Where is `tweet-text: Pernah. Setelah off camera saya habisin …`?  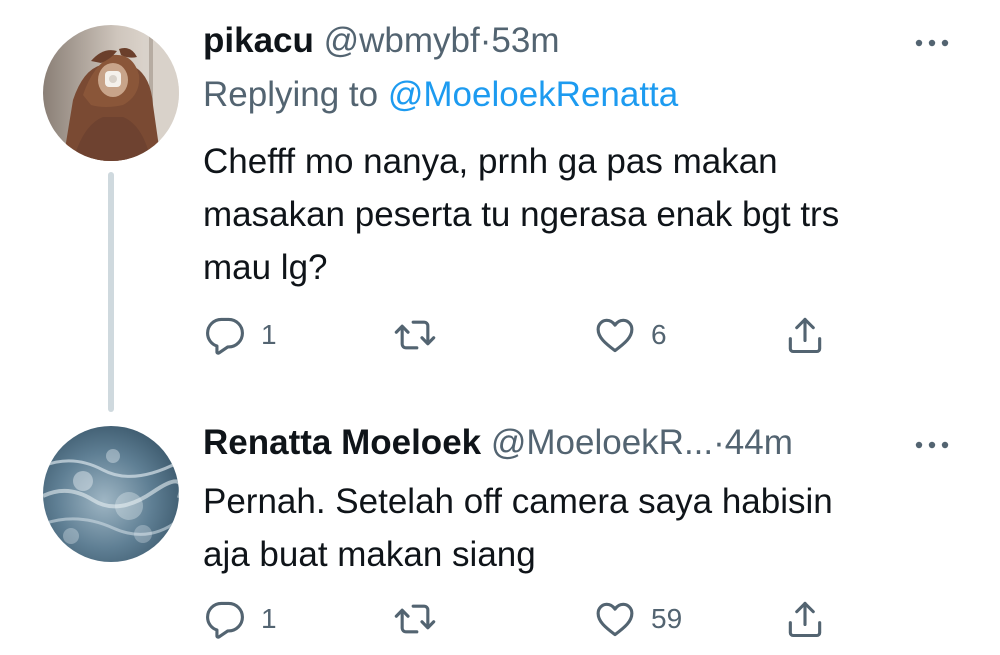 tweet-text: Pernah. Setelah off camera saya habisin … is located at coordinates (518, 528).